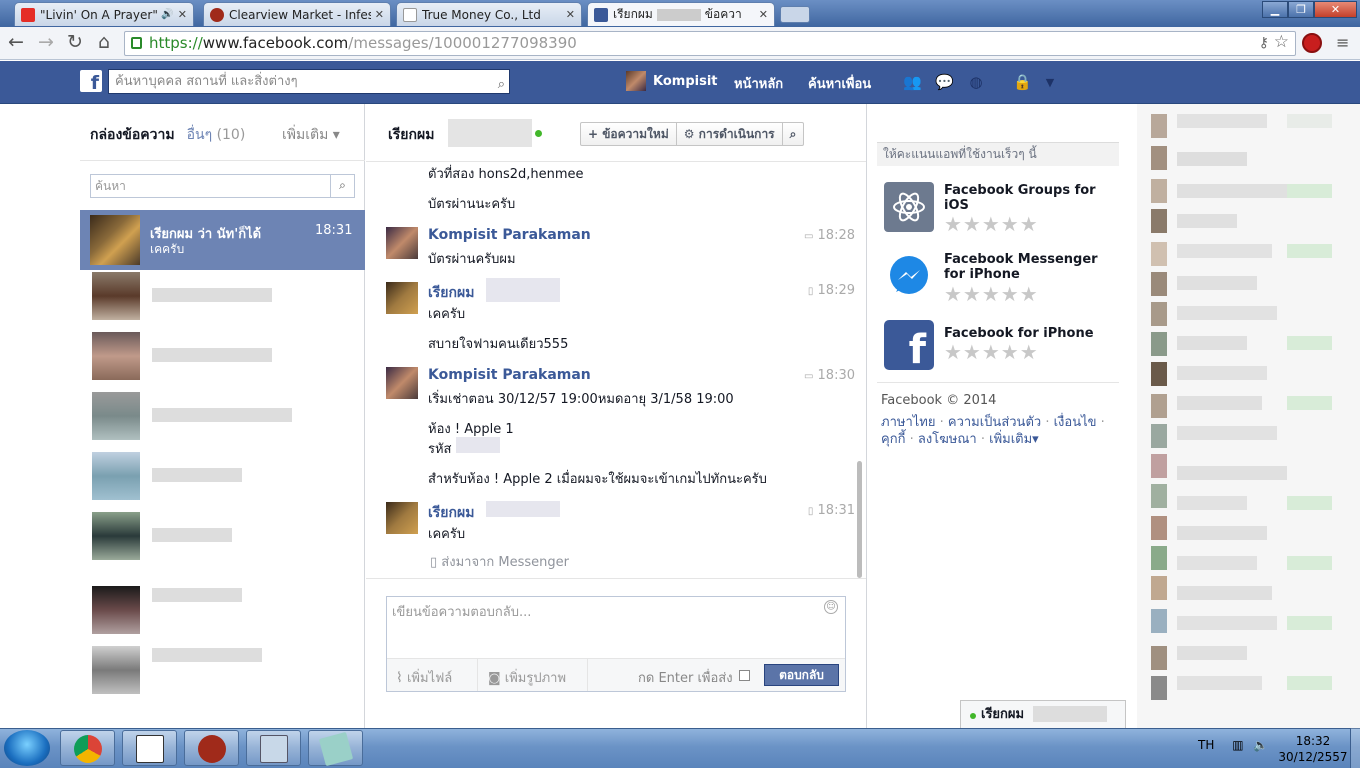  What do you see at coordinates (909, 346) in the screenshot?
I see `facebook-app-icon: f` at bounding box center [909, 346].